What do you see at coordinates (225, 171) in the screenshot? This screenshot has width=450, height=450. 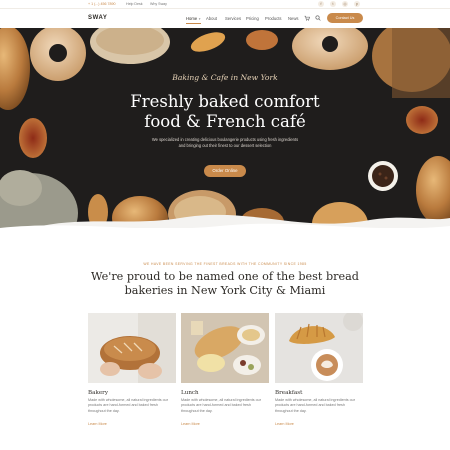 I see `order-online-button: Order Online` at bounding box center [225, 171].